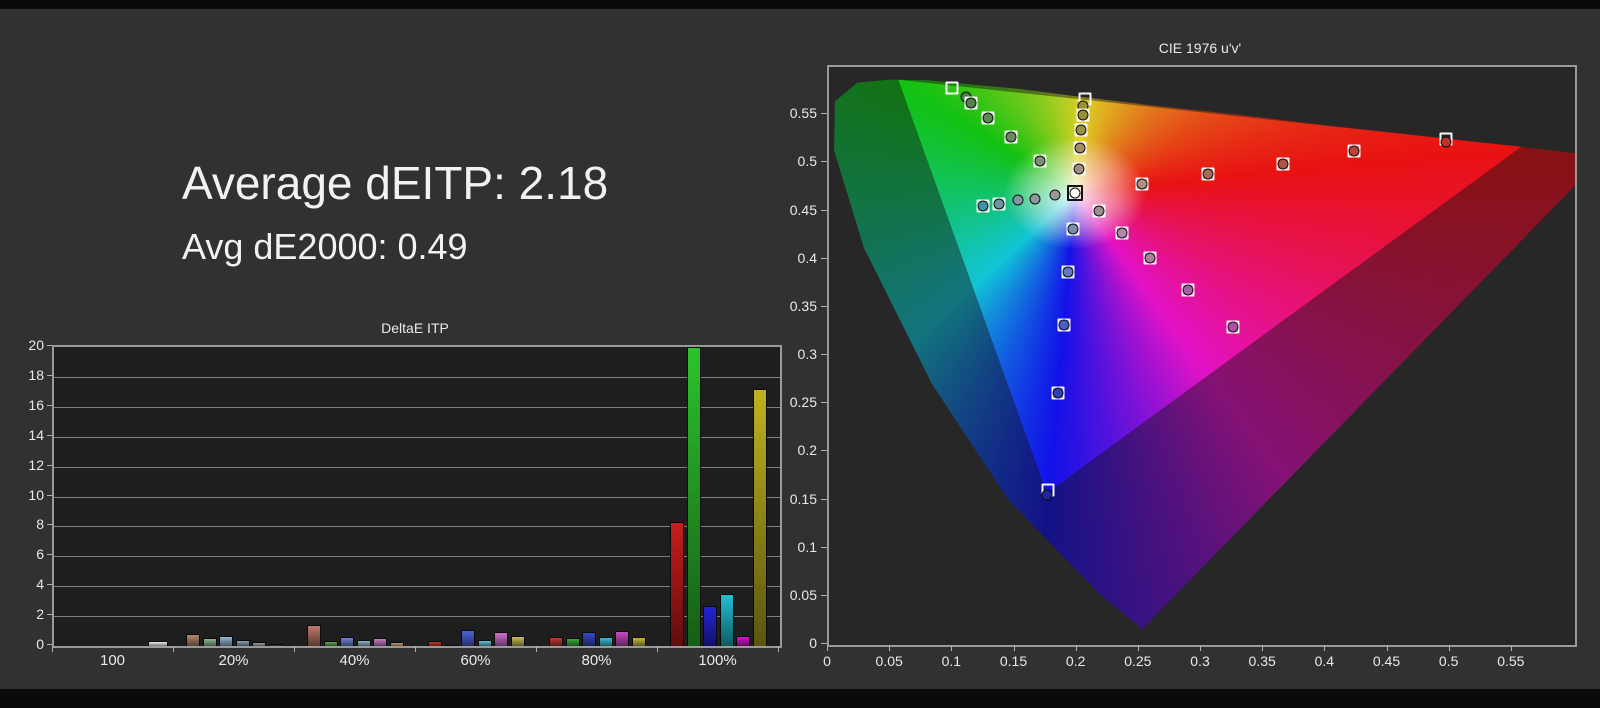 The height and width of the screenshot is (708, 1600). I want to click on bar-cyan80, so click(605, 641).